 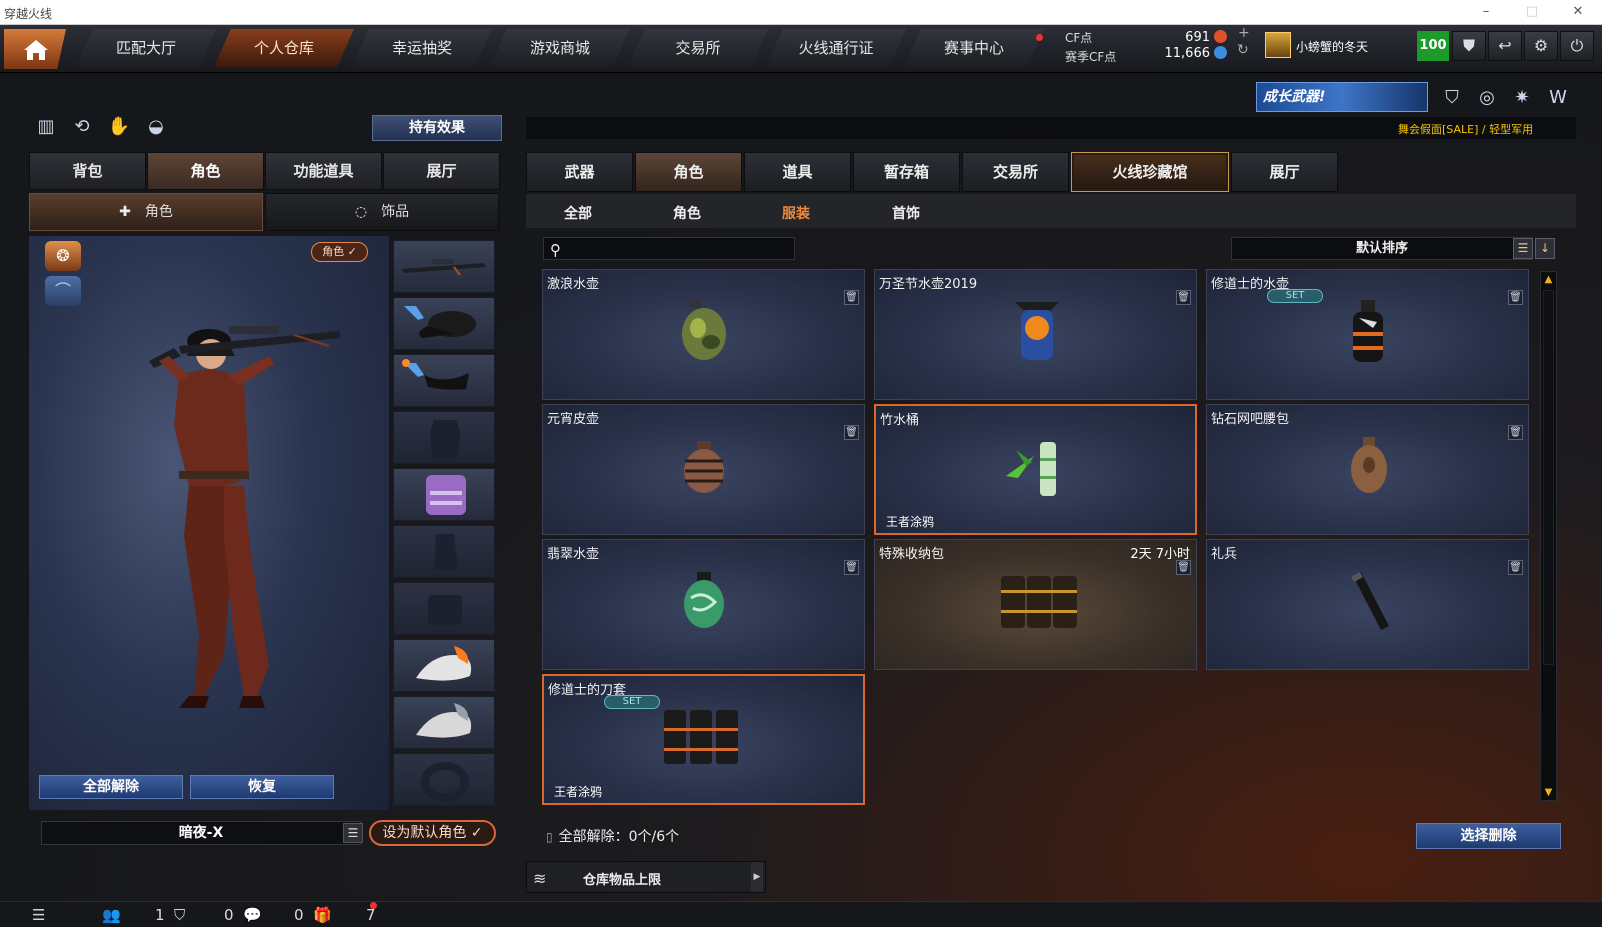 I want to click on nav-tab-game-store: 游戏商城, so click(x=560, y=48).